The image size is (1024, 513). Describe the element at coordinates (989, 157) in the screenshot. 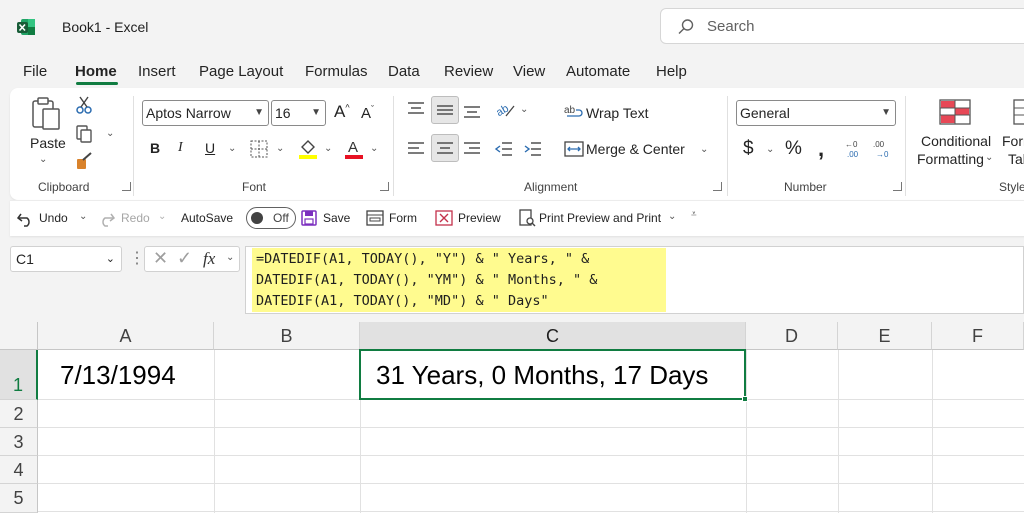

I see `conditional-chevron-icon: ⌄` at that location.